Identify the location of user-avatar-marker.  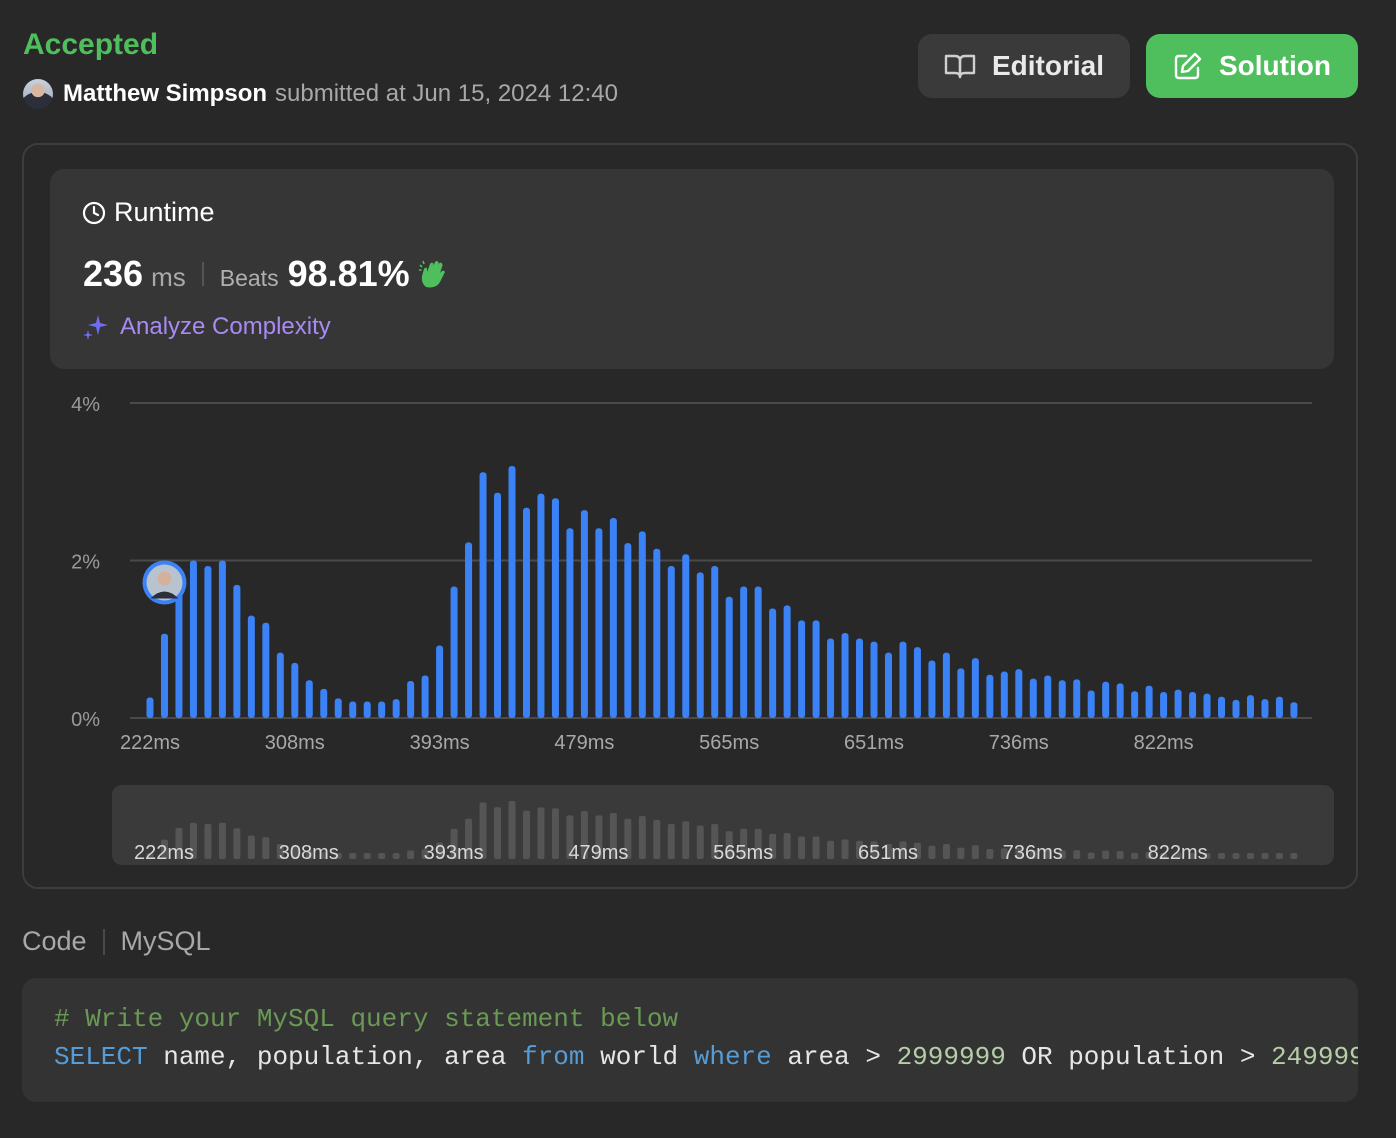
(164, 582).